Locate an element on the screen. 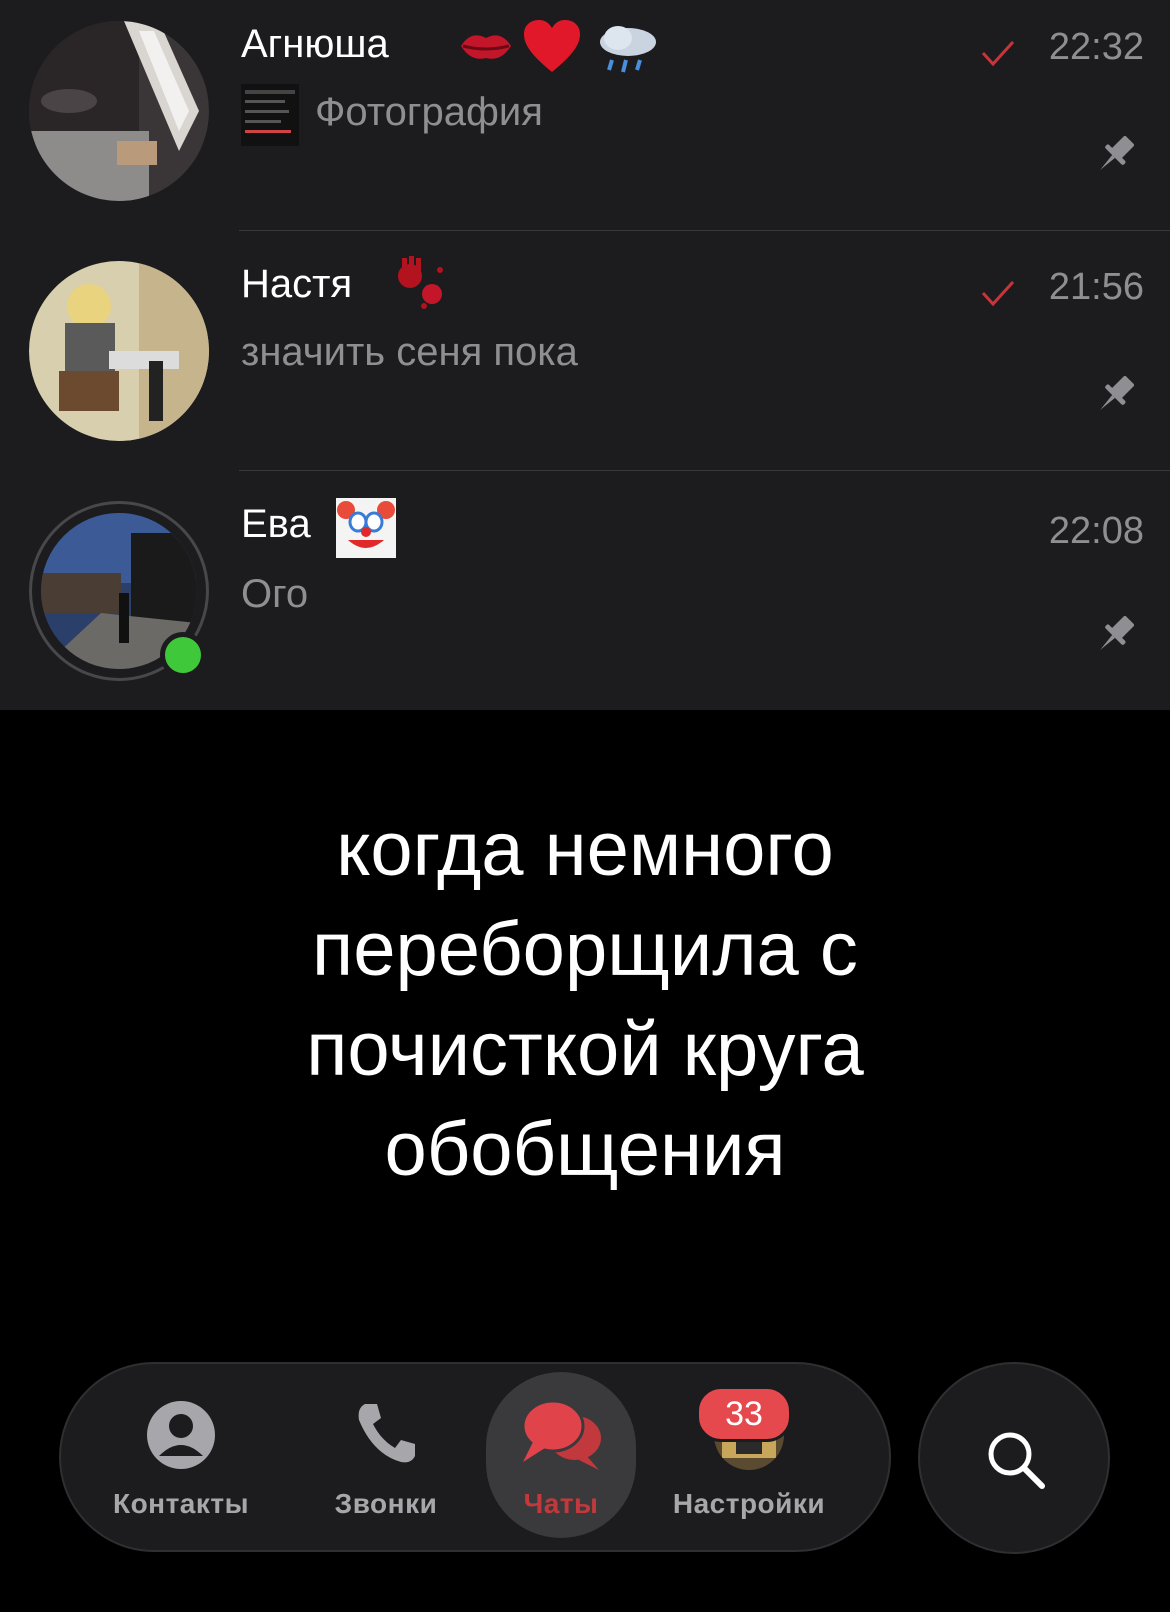 The width and height of the screenshot is (1170, 1612). kiss-mark-icon is located at coordinates (486, 48).